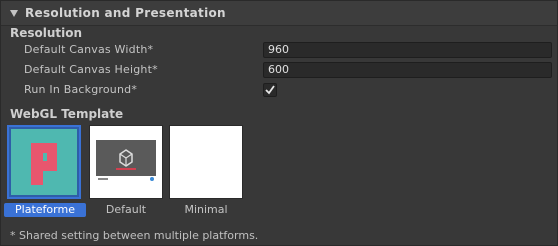 This screenshot has height=246, width=558. I want to click on default-thumbnail-canvas, so click(126, 158).